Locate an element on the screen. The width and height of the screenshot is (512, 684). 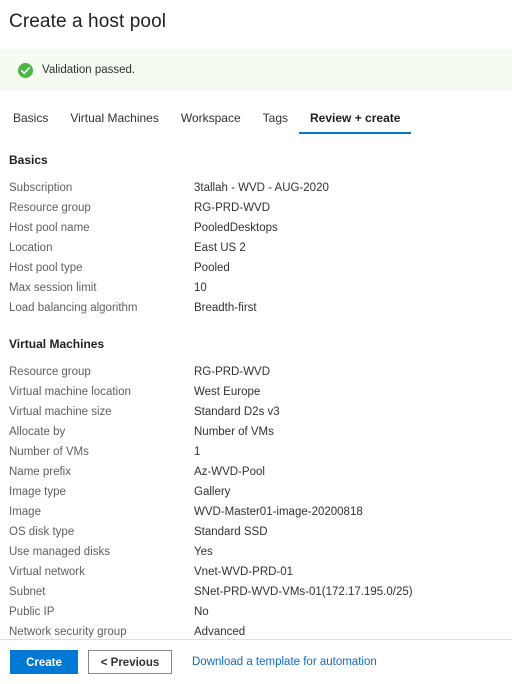
row-label: Image is located at coordinates (25, 512).